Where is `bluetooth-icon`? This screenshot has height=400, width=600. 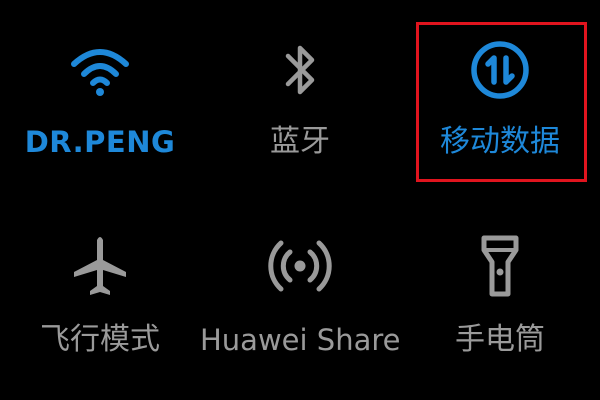 bluetooth-icon is located at coordinates (300, 70).